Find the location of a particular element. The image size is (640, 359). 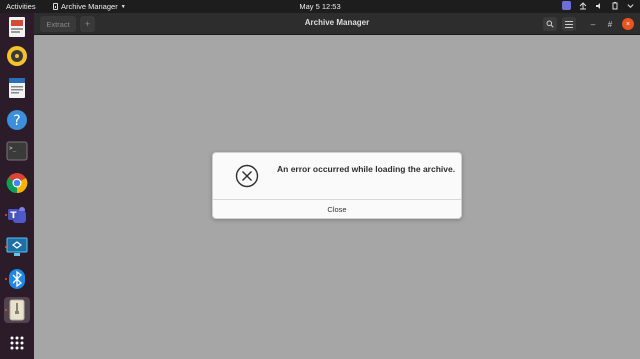

chrome-icon is located at coordinates (17, 183).